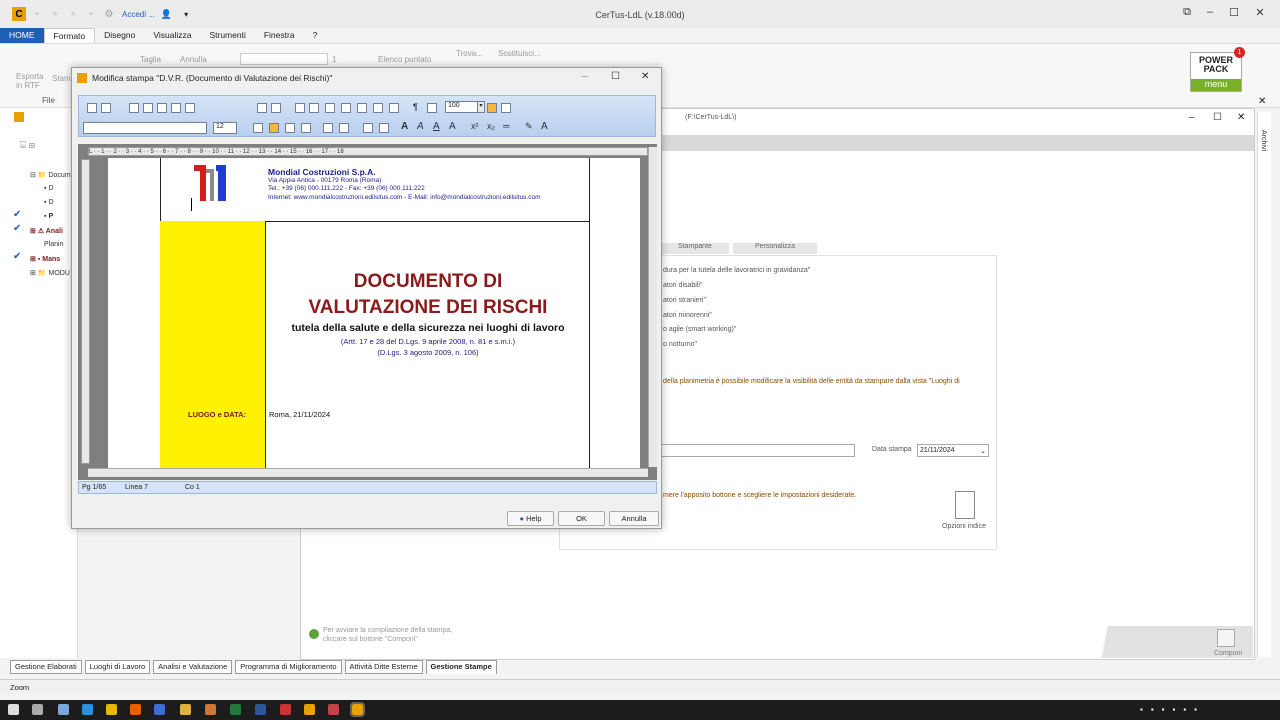 The width and height of the screenshot is (1280, 720). What do you see at coordinates (334, 59) in the screenshot?
I see `spin-value: 1` at bounding box center [334, 59].